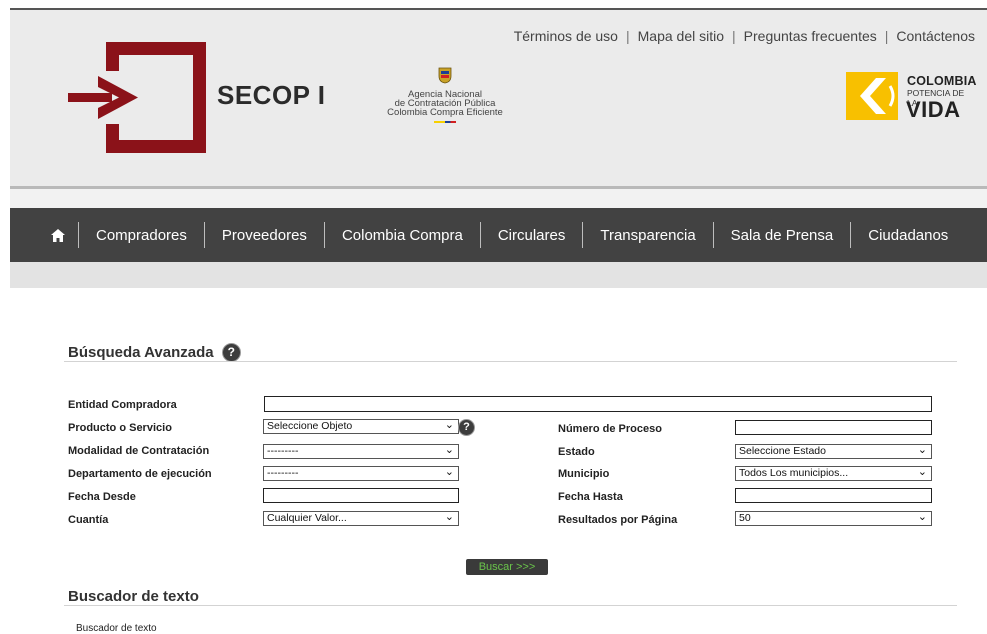  I want to click on label-fecha-hasta: Fecha Hasta, so click(590, 497).